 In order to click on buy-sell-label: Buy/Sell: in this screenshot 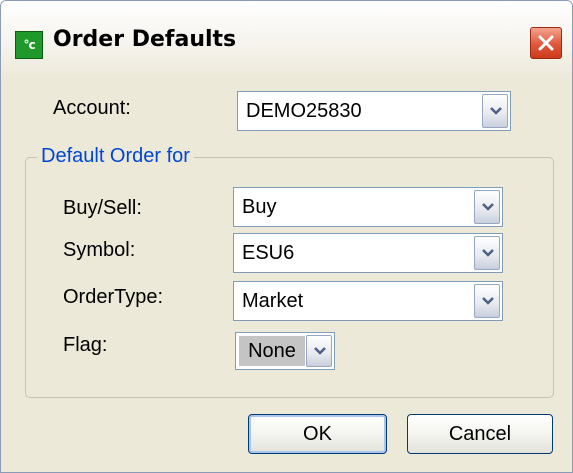, I will do `click(102, 208)`.